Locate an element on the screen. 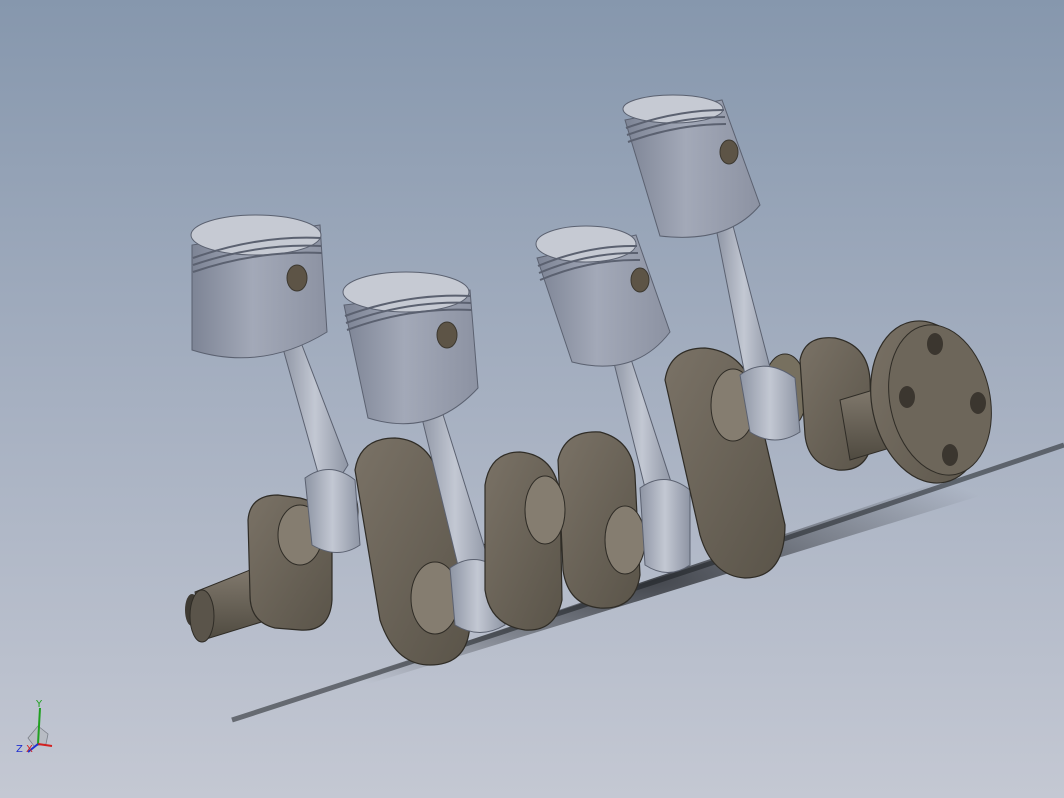  triad-y-label: Y is located at coordinates (39, 704).